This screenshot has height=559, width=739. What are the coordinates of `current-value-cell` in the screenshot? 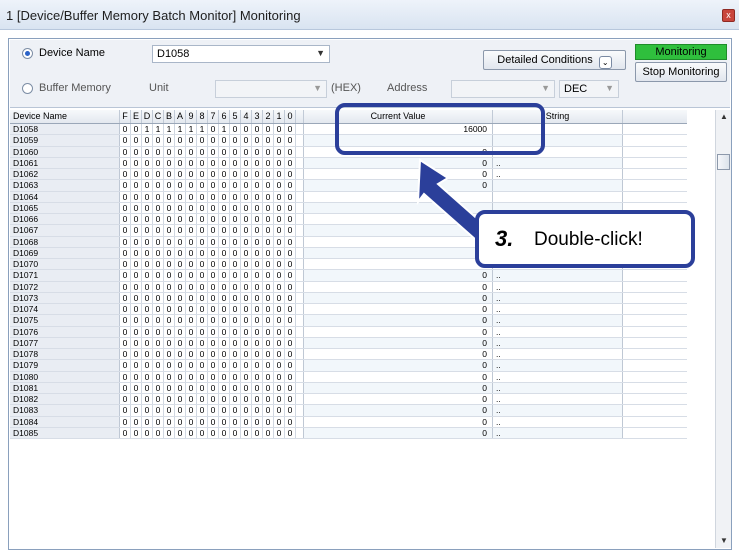 It's located at (398, 230).